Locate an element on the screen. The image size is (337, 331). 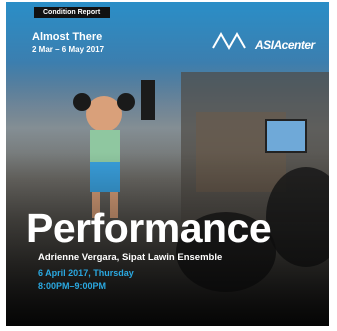
exhibition-dates: 2 Mar – 6 May 2017 is located at coordinates (68, 49).